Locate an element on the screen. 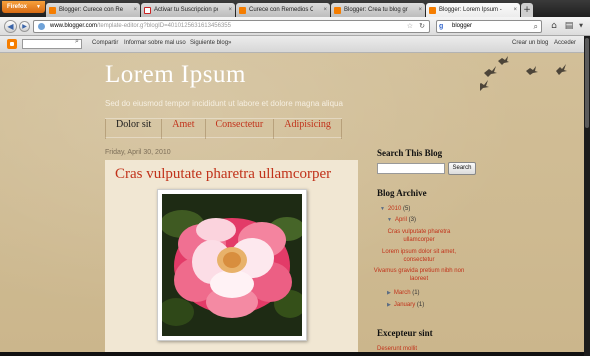  firefox-menu-button: Firefox ▼ is located at coordinates (23, 7).